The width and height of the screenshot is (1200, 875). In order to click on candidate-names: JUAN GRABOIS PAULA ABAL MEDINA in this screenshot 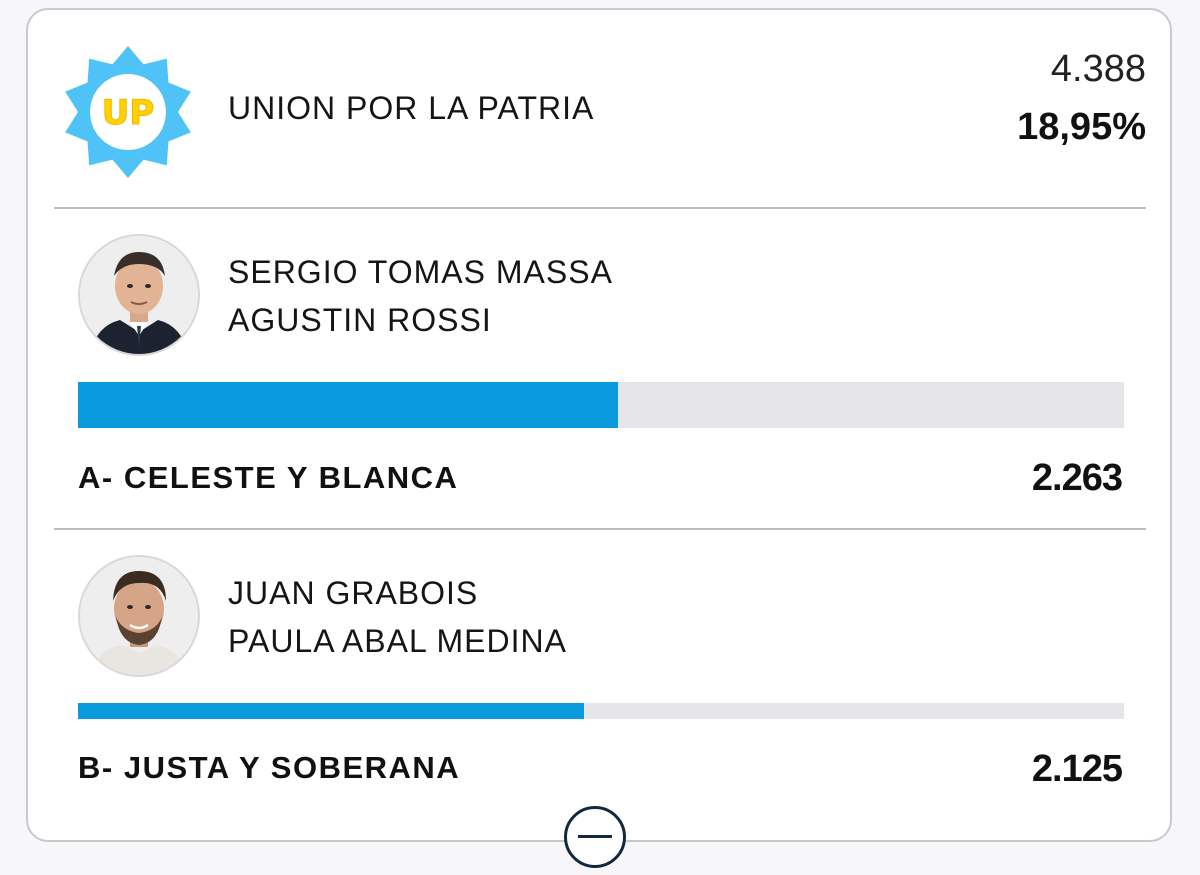, I will do `click(397, 617)`.